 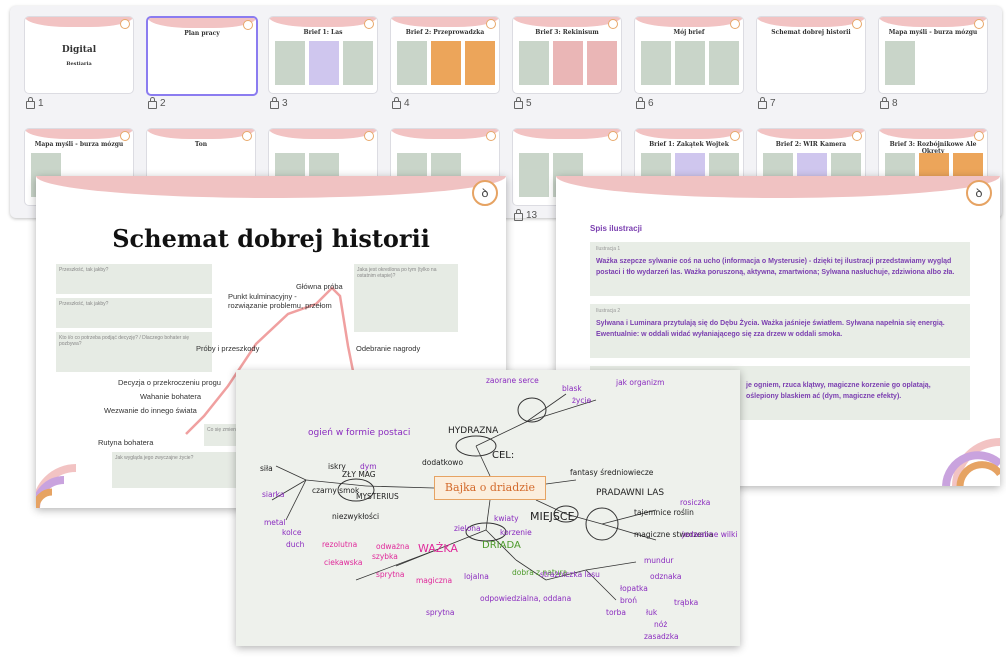 I want to click on mind-map-word: zaorane serce, so click(x=512, y=380).